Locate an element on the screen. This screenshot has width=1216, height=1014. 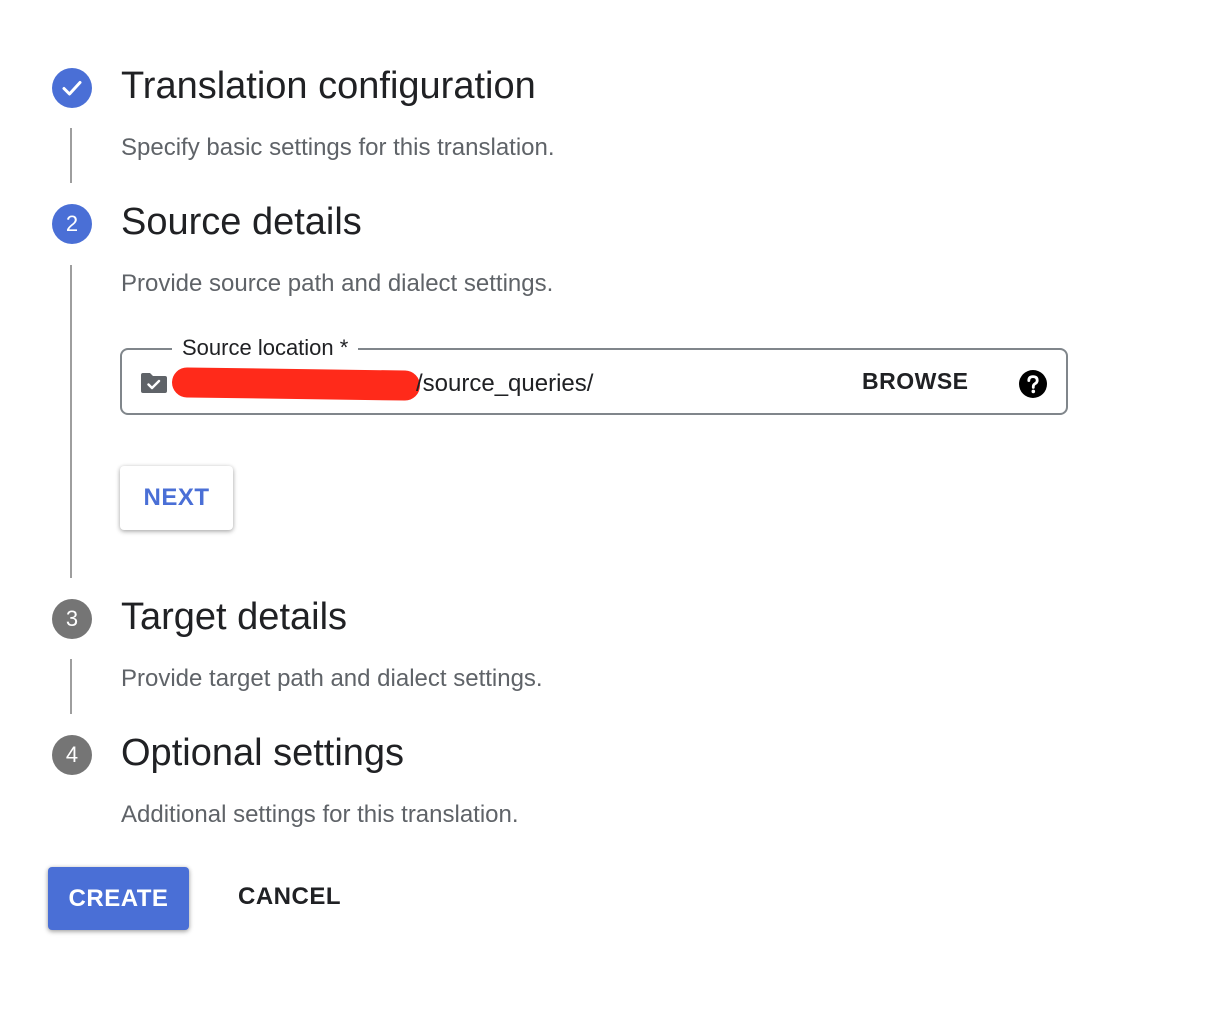
cancel-button: CANCEL is located at coordinates (289, 897).